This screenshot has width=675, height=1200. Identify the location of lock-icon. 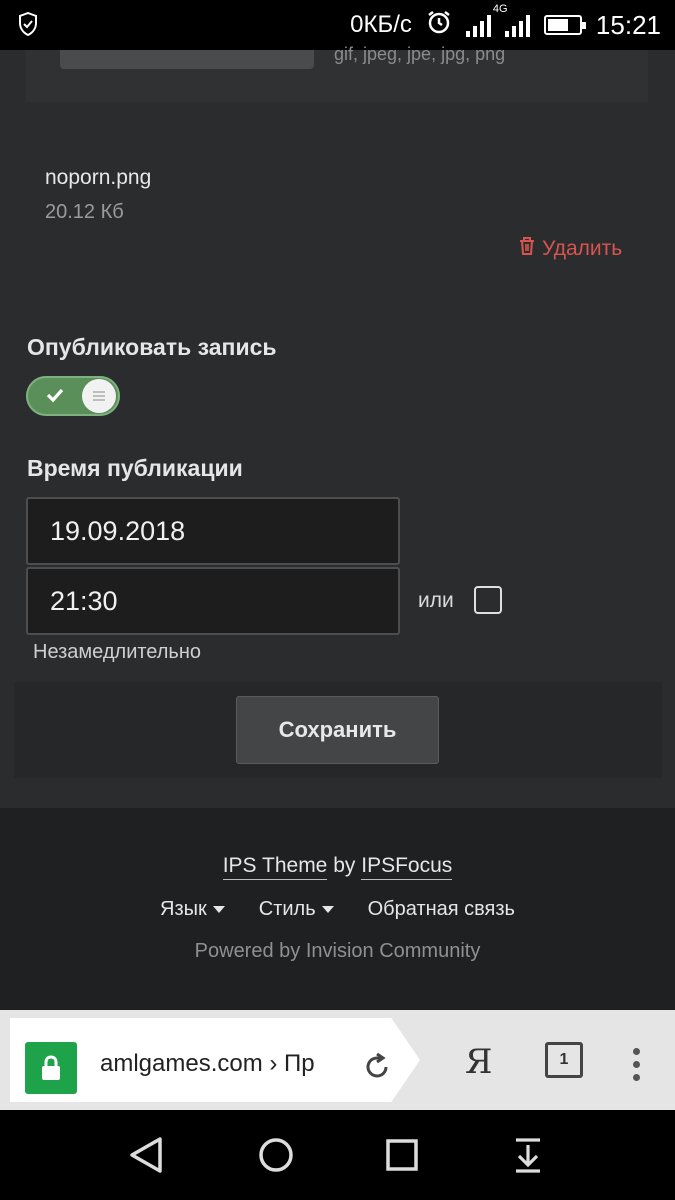
(51, 1068).